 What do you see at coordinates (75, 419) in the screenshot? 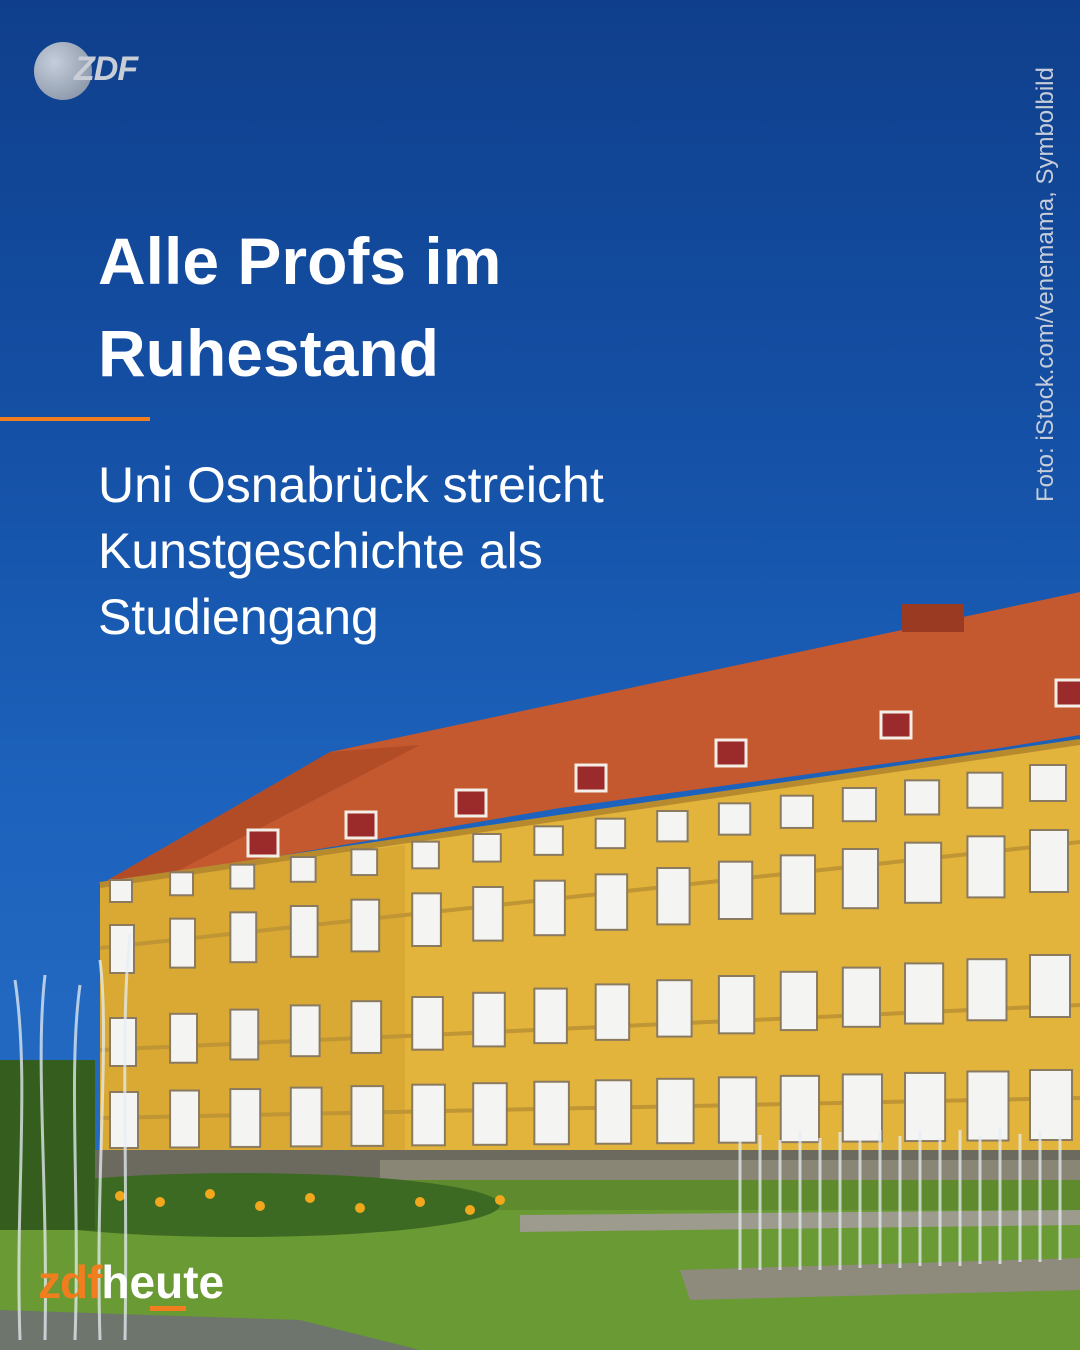
I see `accent-rule` at bounding box center [75, 419].